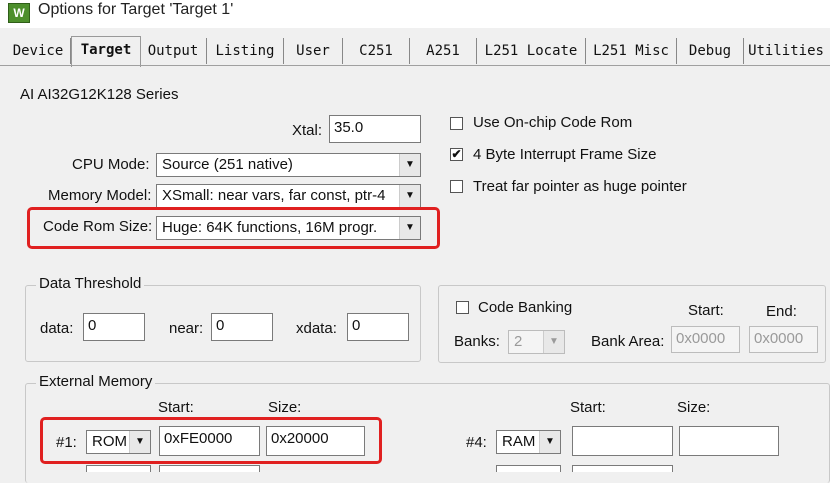 The width and height of the screenshot is (830, 483). What do you see at coordinates (316, 328) in the screenshot?
I see `xdata-label: xdata:` at bounding box center [316, 328].